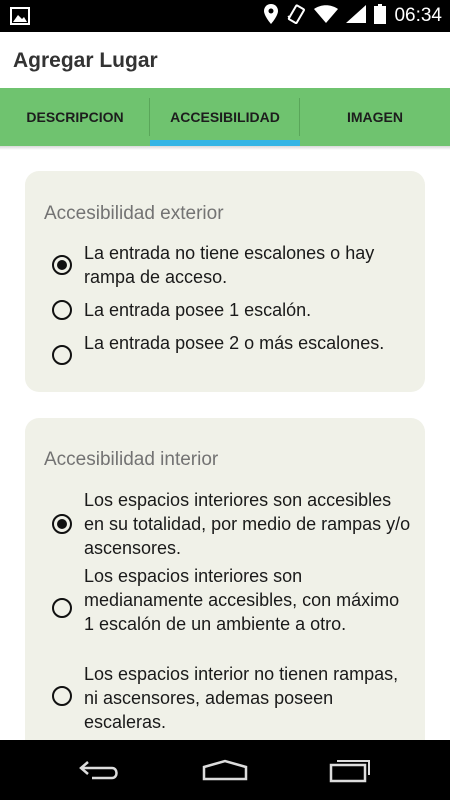 The width and height of the screenshot is (450, 800). I want to click on signal-icon, so click(356, 16).